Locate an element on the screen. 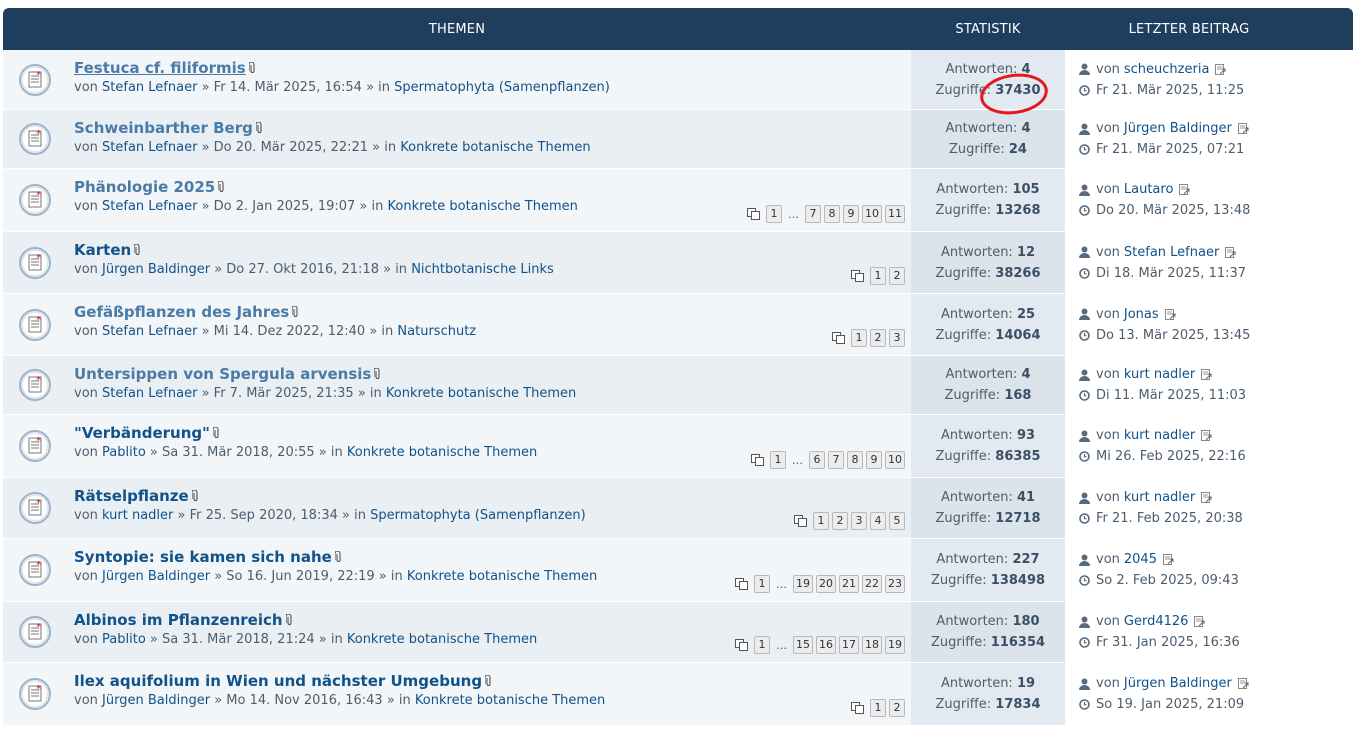 This screenshot has width=1356, height=733. last-post-author-link: scheuchzeria is located at coordinates (1167, 69).